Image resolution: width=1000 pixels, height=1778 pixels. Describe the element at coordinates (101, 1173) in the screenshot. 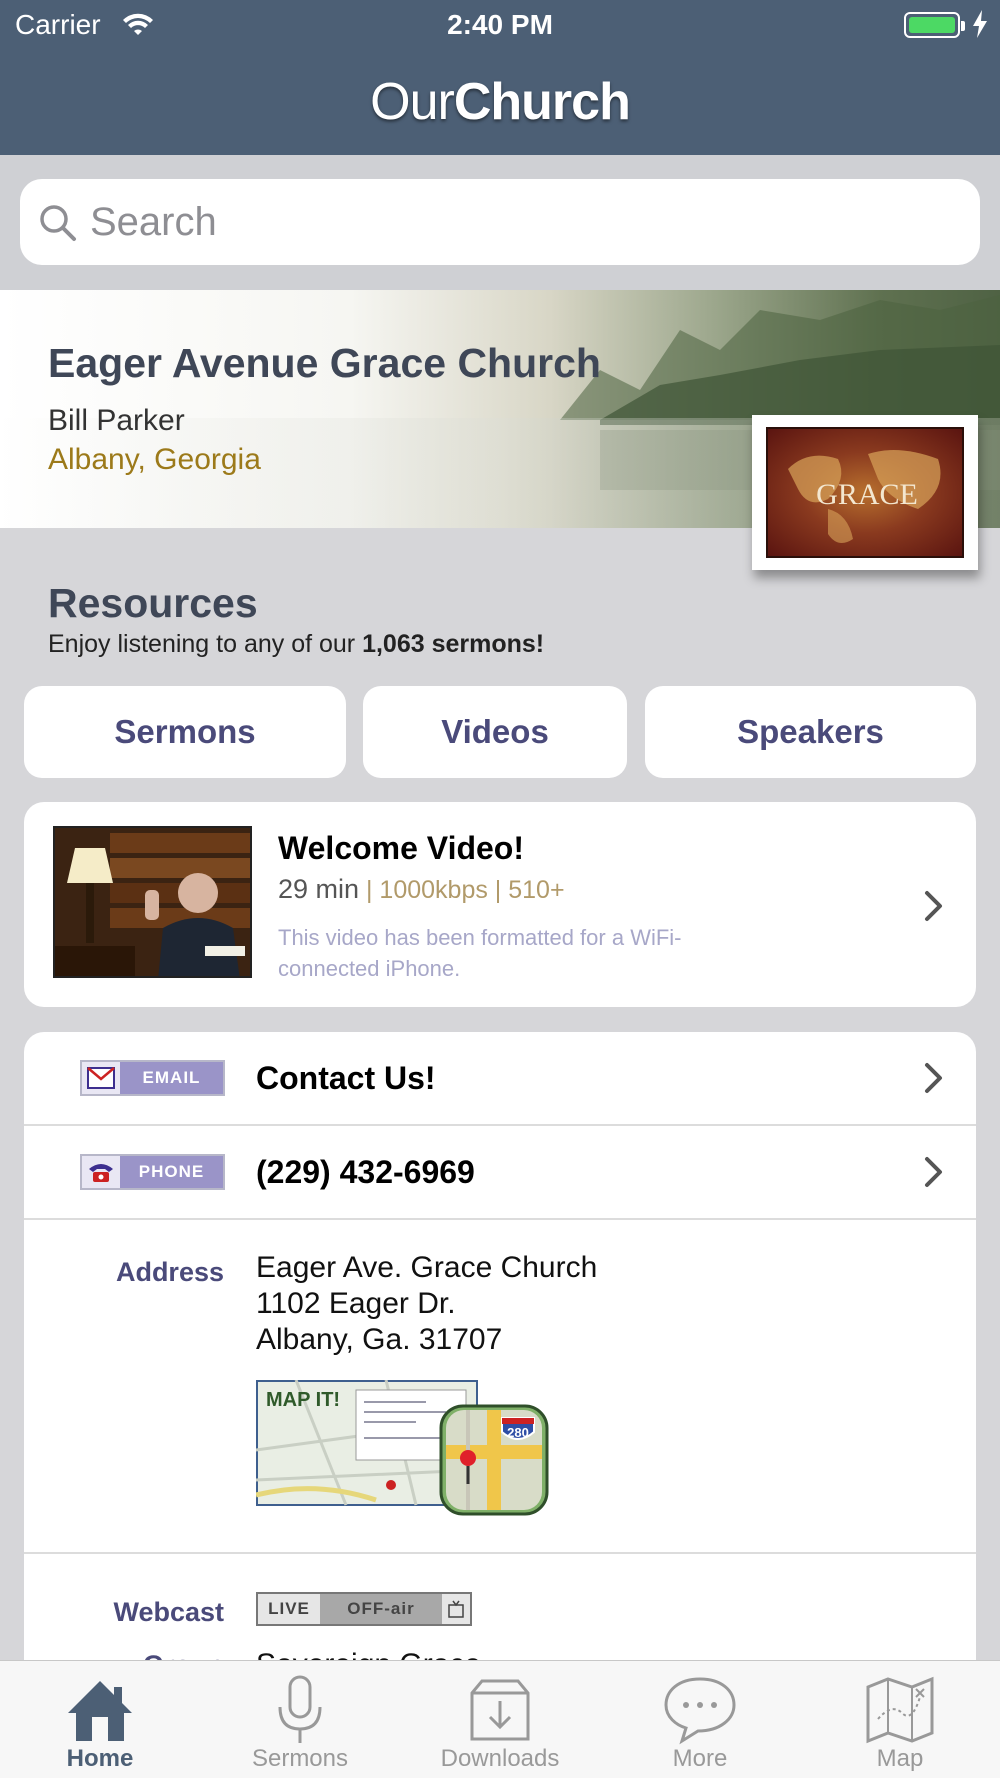

I see `telephone-icon` at that location.